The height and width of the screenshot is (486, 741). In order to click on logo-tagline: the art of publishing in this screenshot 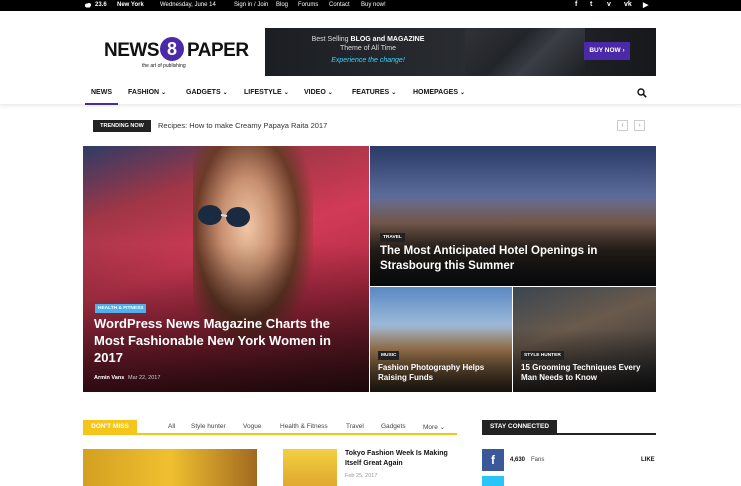, I will do `click(164, 66)`.